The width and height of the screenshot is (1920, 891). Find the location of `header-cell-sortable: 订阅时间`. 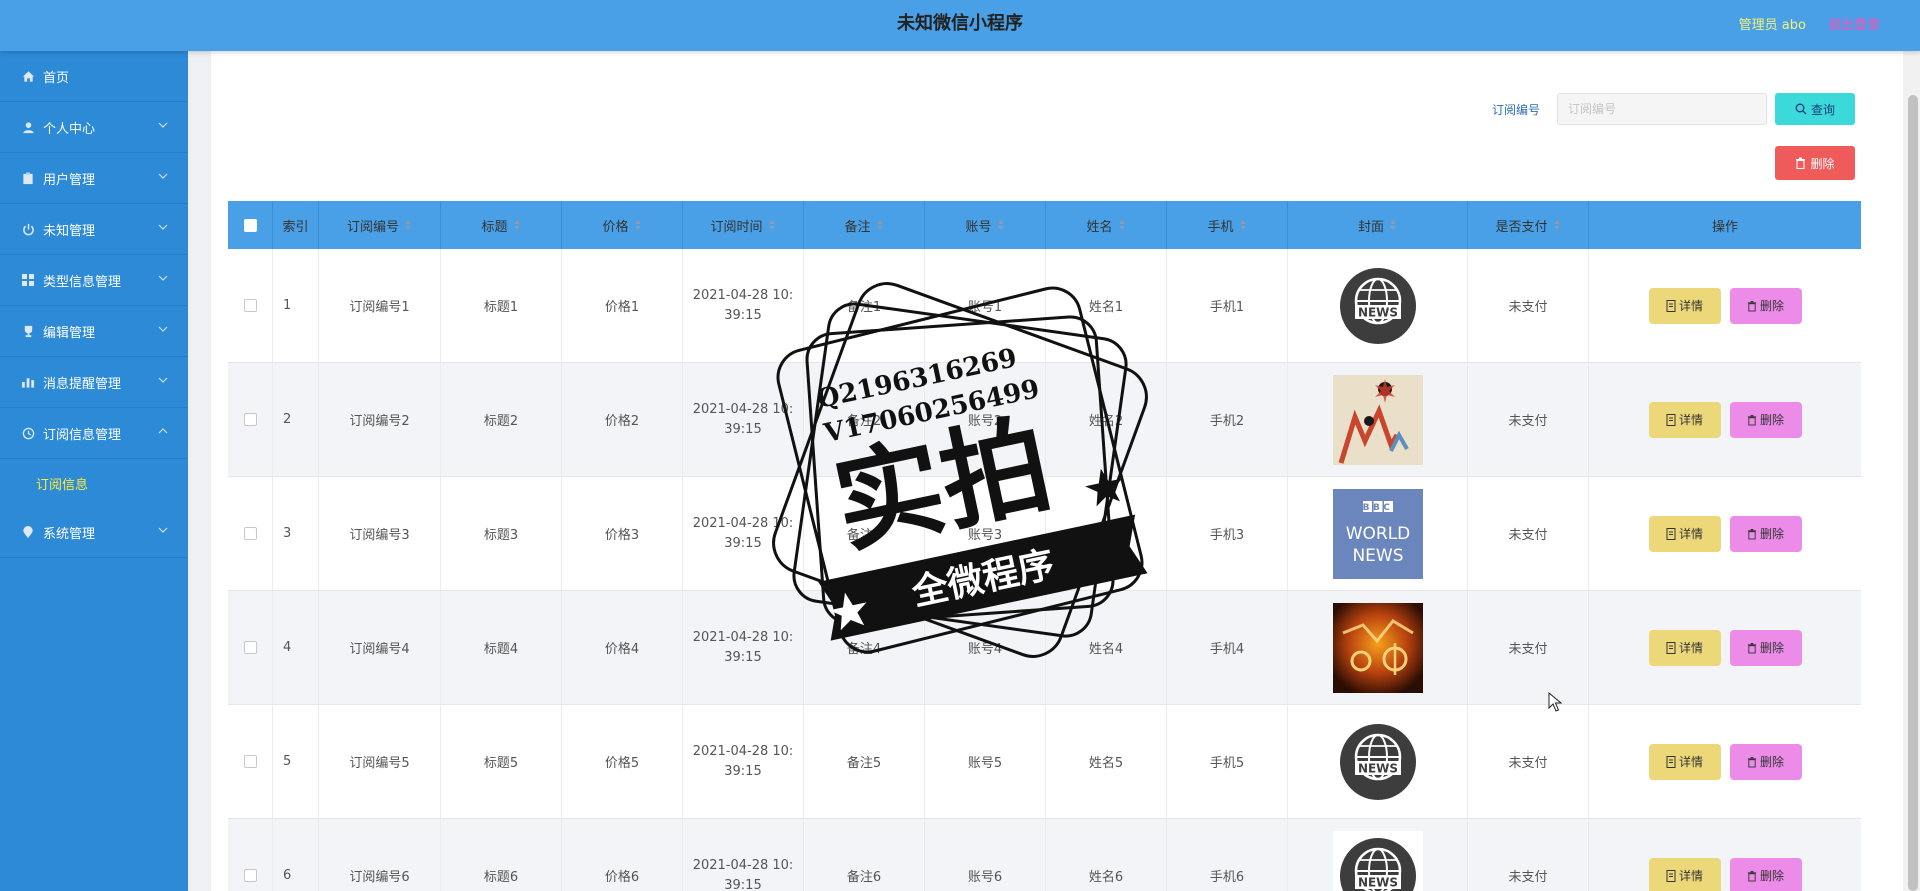

header-cell-sortable: 订阅时间 is located at coordinates (743, 225).